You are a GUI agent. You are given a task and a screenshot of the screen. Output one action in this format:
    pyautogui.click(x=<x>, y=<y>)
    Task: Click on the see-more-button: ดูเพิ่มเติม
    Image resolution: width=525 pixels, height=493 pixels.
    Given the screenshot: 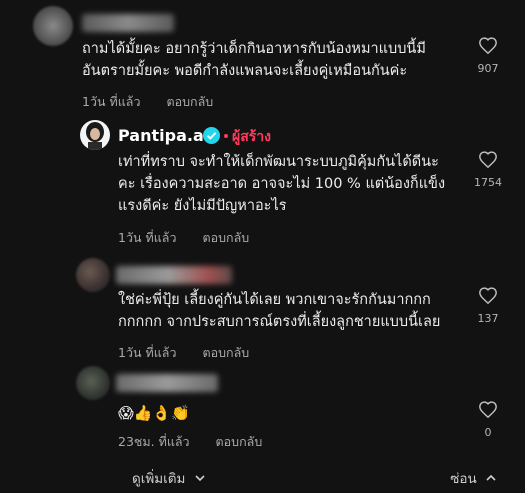 What is the action you would take?
    pyautogui.click(x=169, y=478)
    